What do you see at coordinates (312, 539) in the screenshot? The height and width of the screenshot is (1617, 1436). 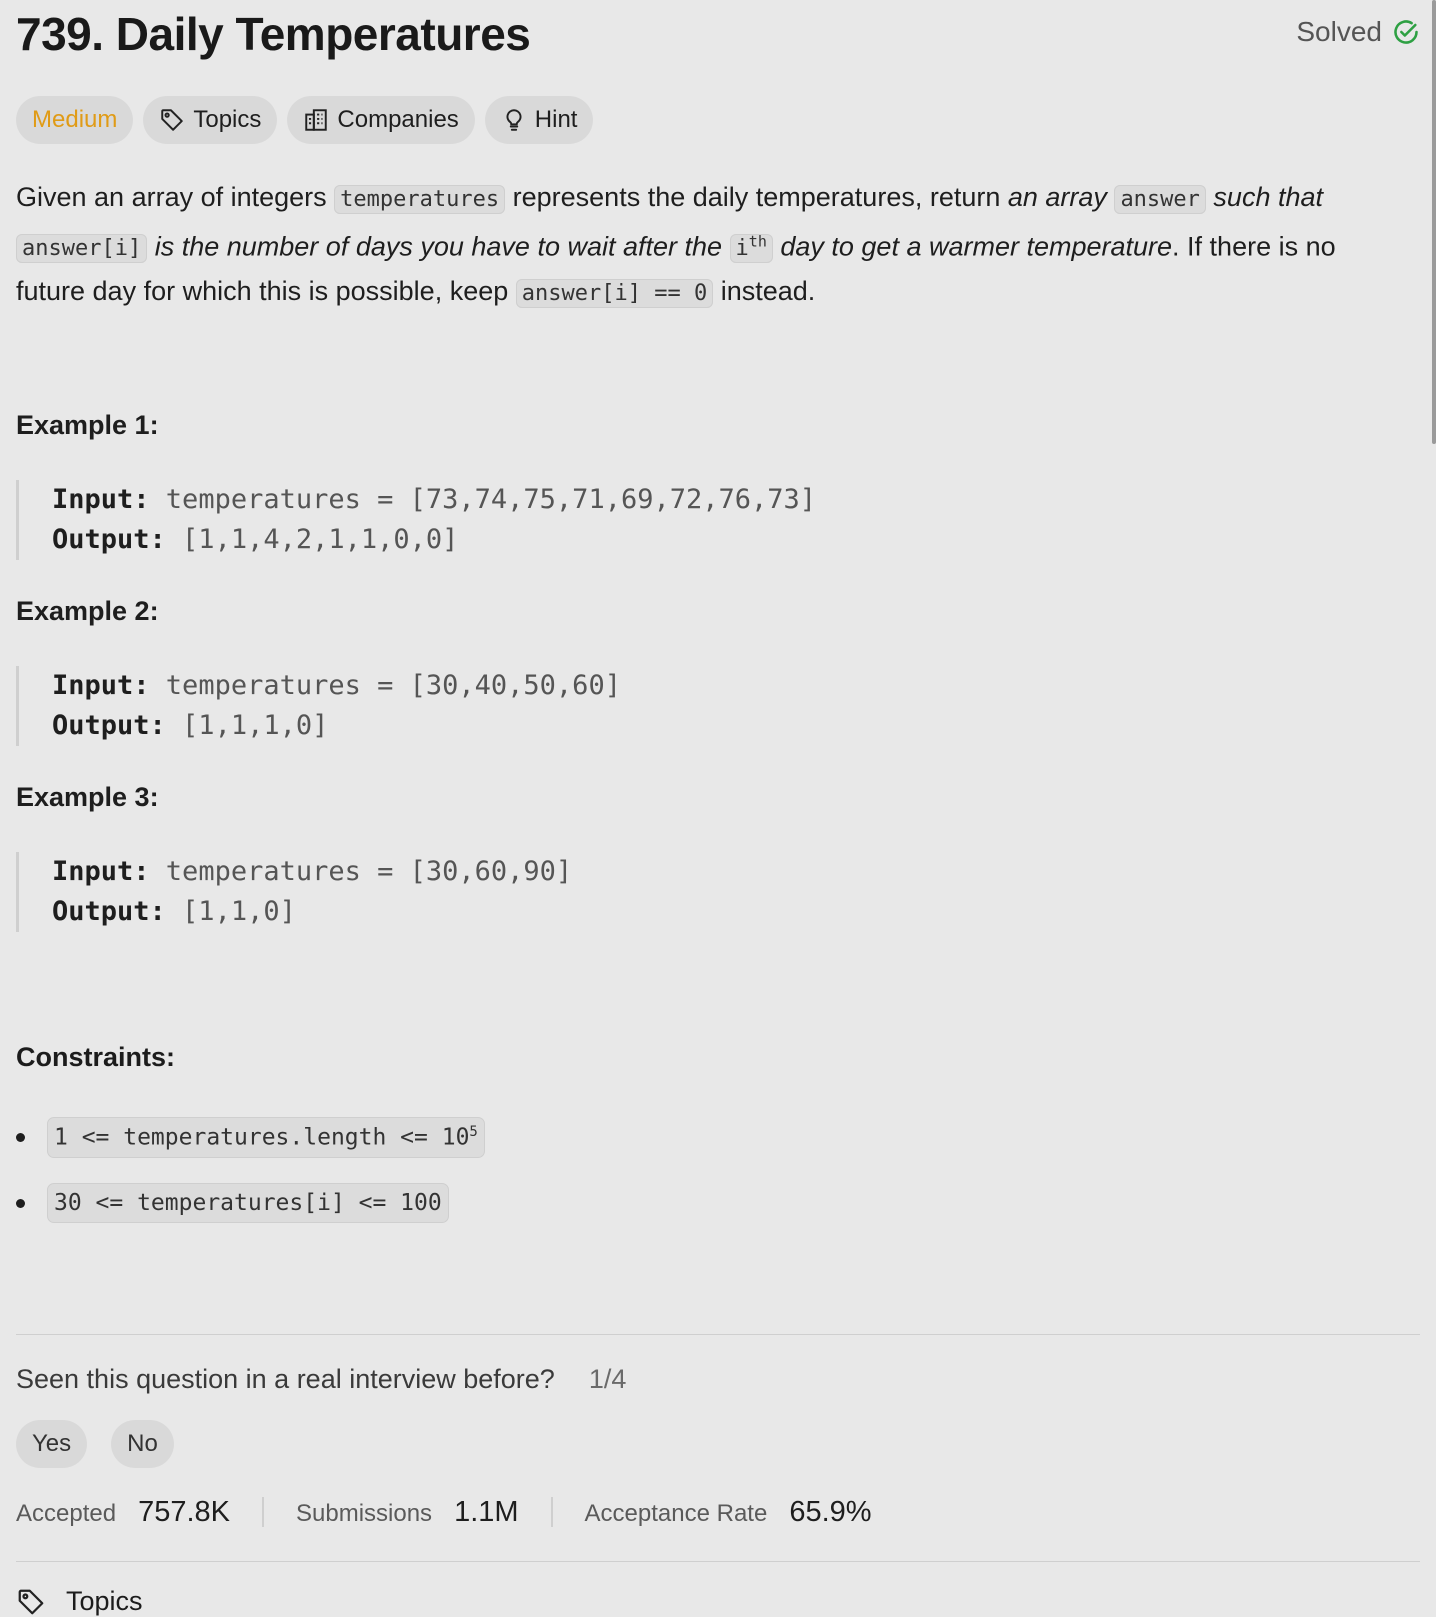 I see `output-value: [1,1,4,2,1,1,0,0]` at bounding box center [312, 539].